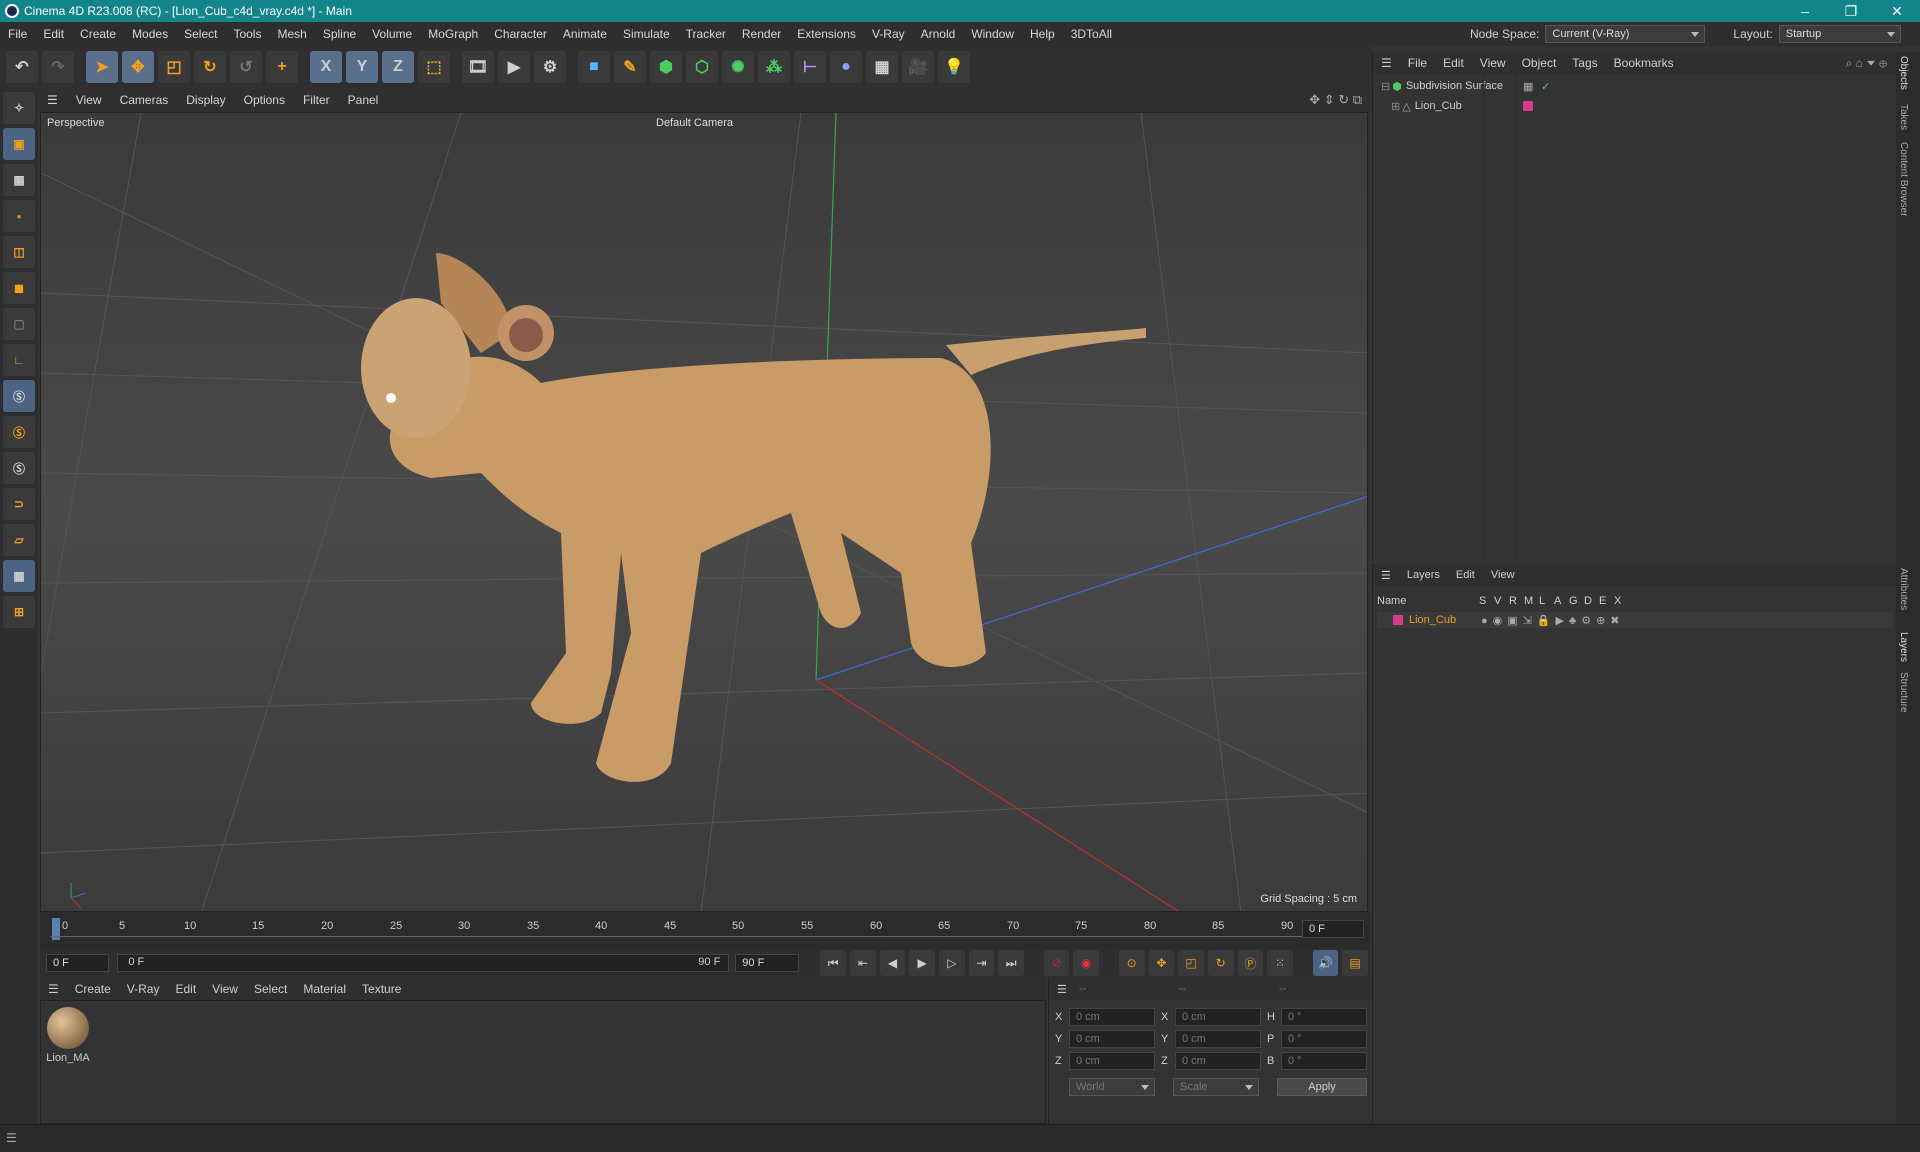 Image resolution: width=1920 pixels, height=1152 pixels. What do you see at coordinates (98, 34) in the screenshot?
I see `menu-create: Create` at bounding box center [98, 34].